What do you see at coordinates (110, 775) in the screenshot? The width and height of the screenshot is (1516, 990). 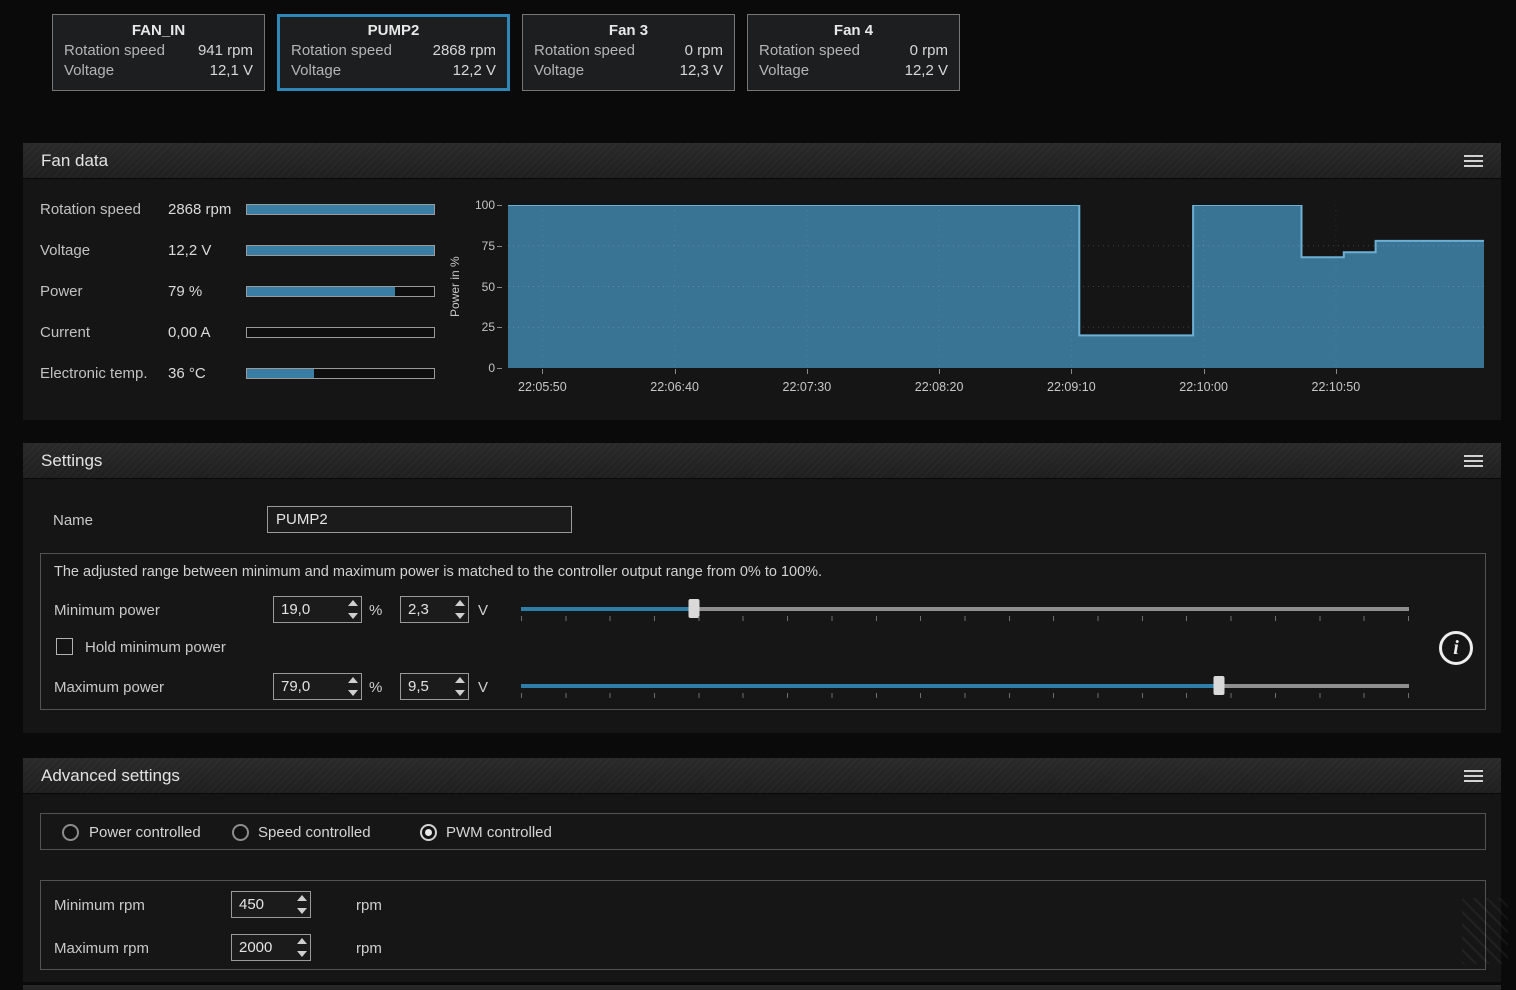 I see `panel-title: Advanced settings` at bounding box center [110, 775].